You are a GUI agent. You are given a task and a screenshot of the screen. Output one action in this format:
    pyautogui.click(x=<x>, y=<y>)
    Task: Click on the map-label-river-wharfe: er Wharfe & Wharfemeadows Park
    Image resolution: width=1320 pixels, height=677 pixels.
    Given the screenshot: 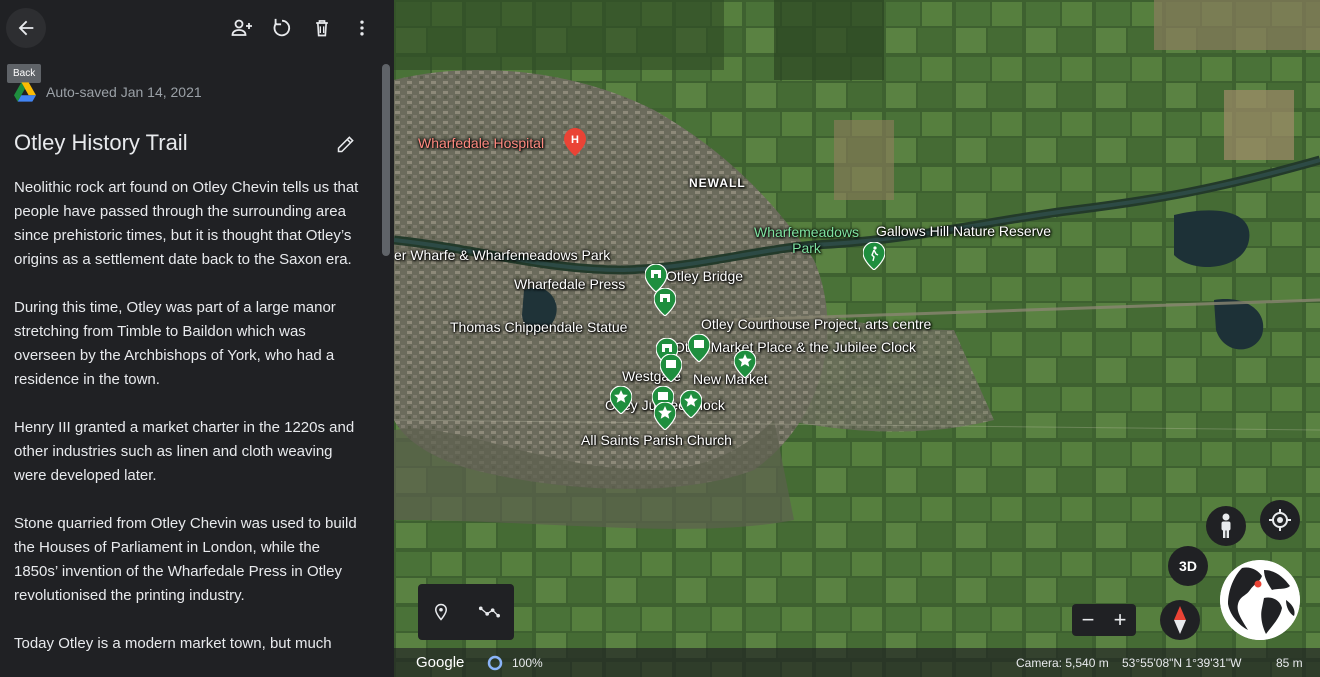 What is the action you would take?
    pyautogui.click(x=502, y=255)
    